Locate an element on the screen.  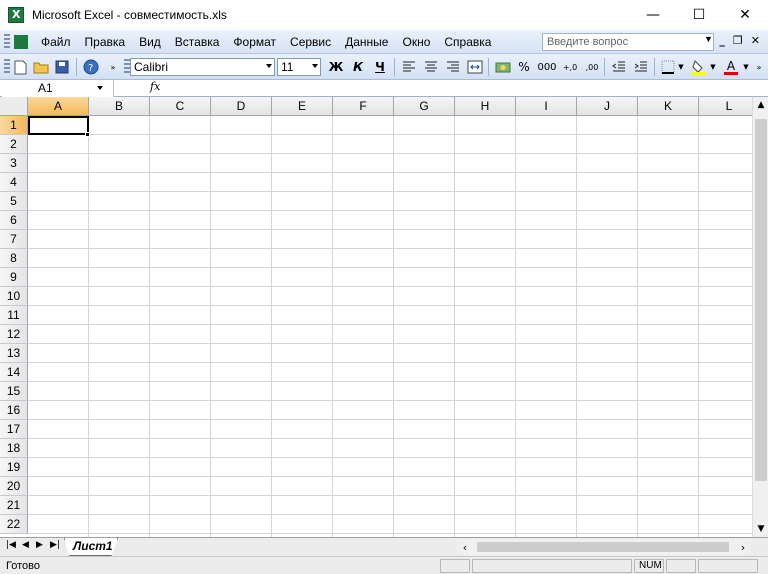
sheet-tab-list1: Лист1 is located at coordinates (91, 547).